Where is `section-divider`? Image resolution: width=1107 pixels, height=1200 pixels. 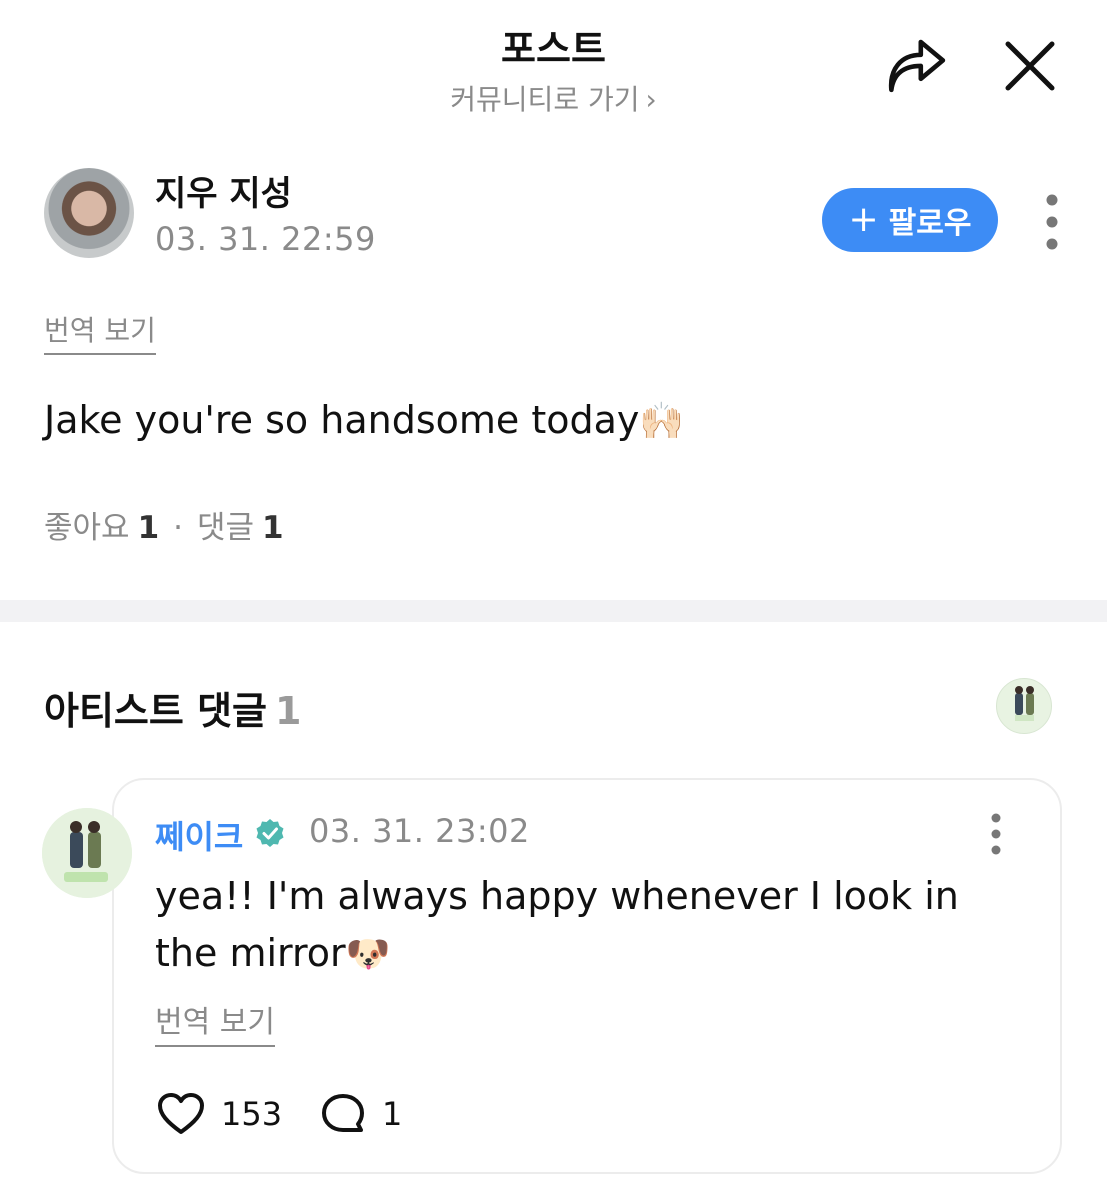 section-divider is located at coordinates (553, 611).